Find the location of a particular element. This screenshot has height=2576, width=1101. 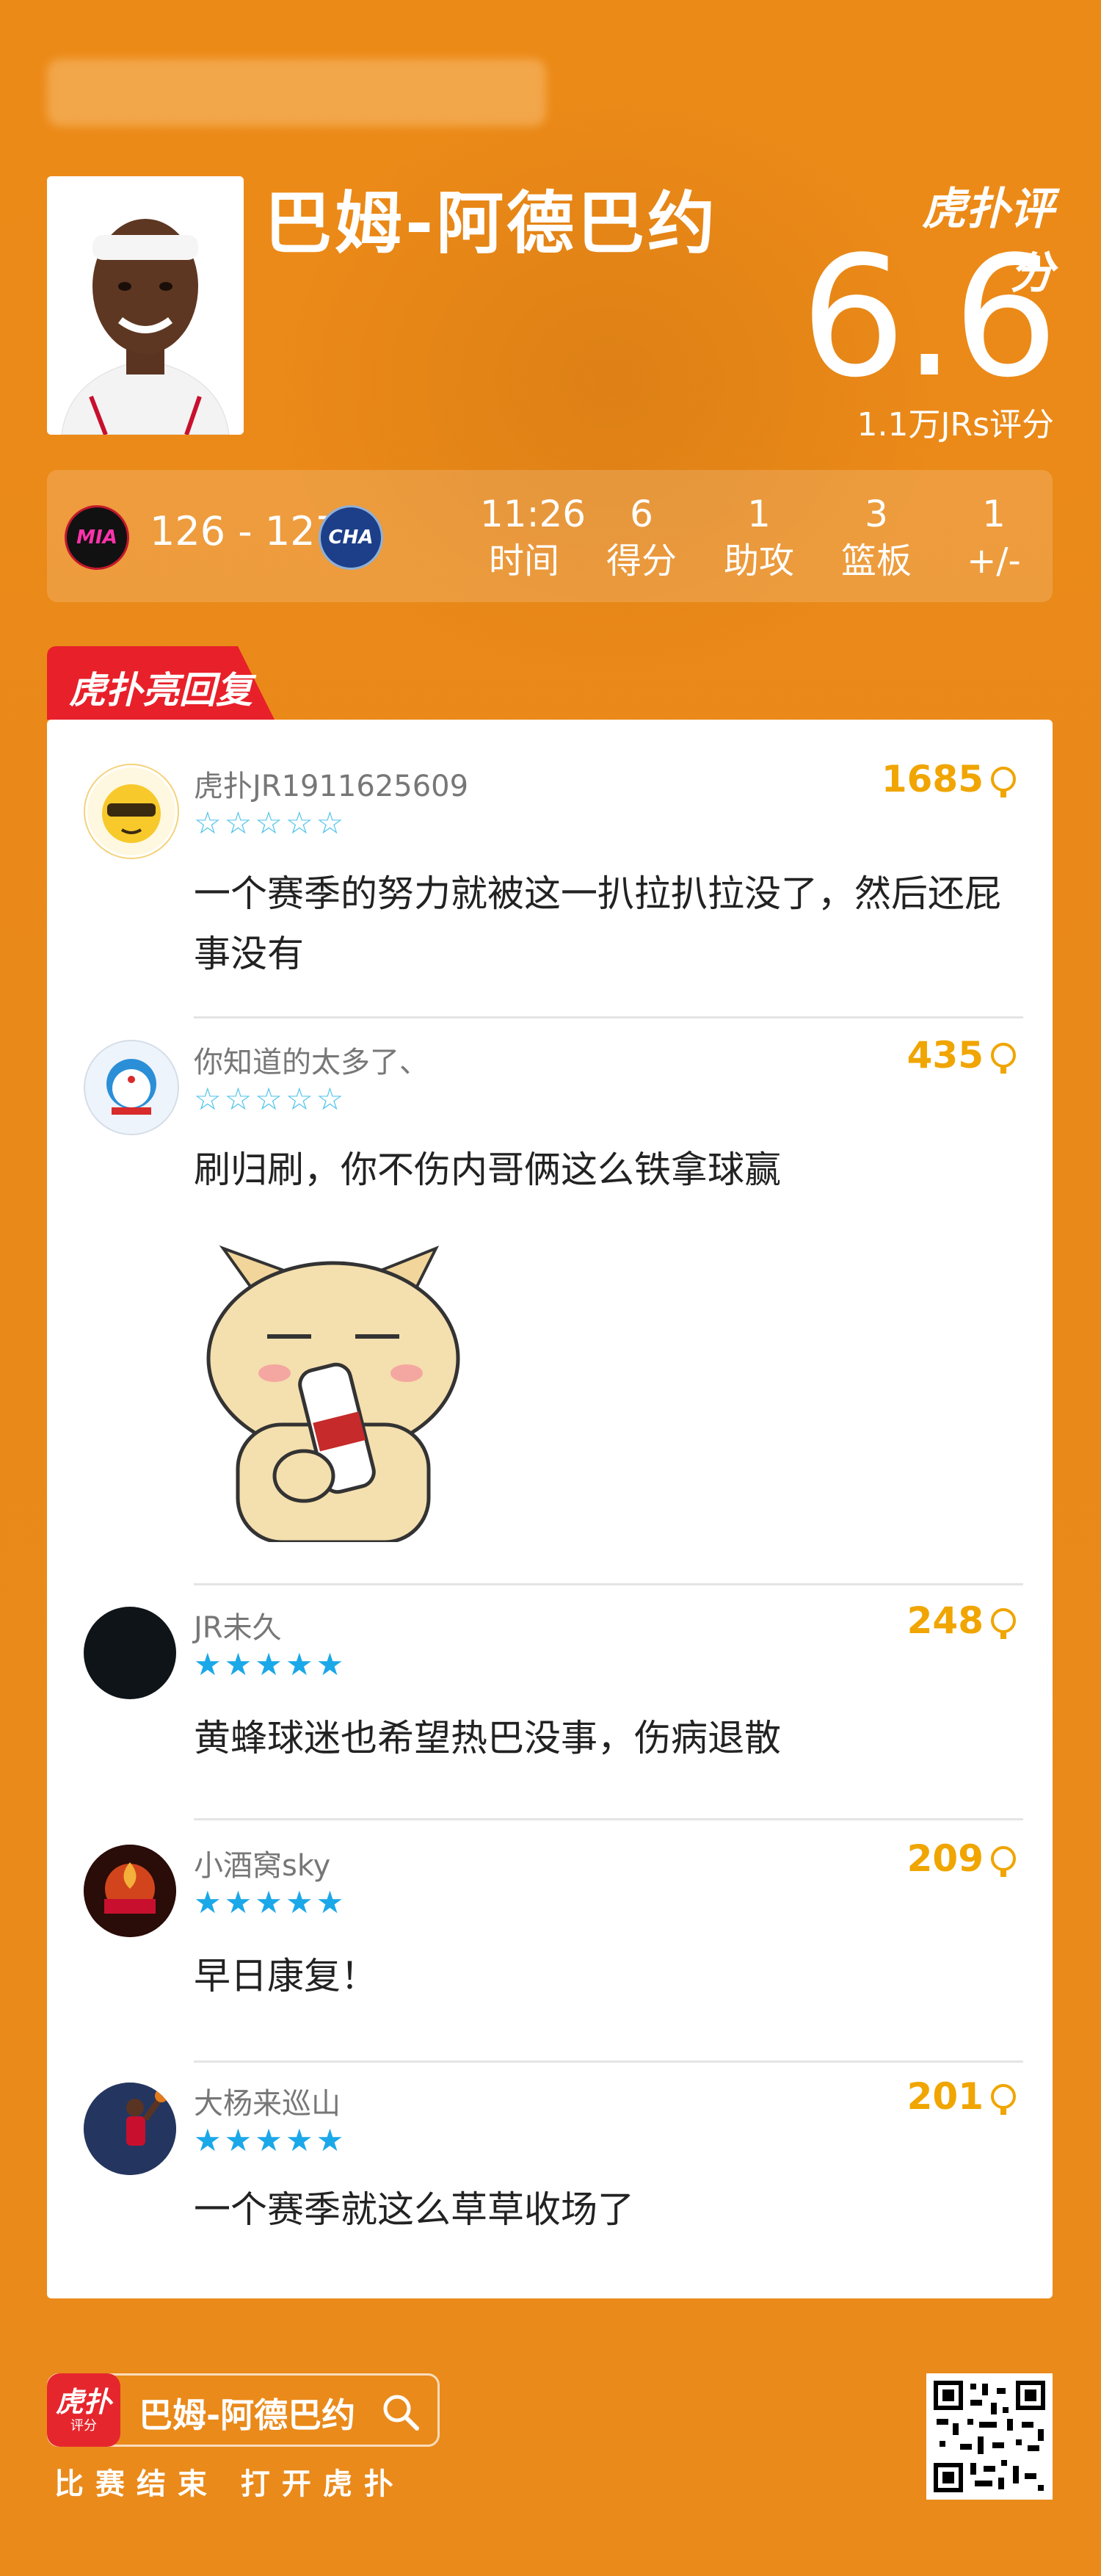

comment-text: 一个赛季就这么草草收场了 is located at coordinates (414, 2209).